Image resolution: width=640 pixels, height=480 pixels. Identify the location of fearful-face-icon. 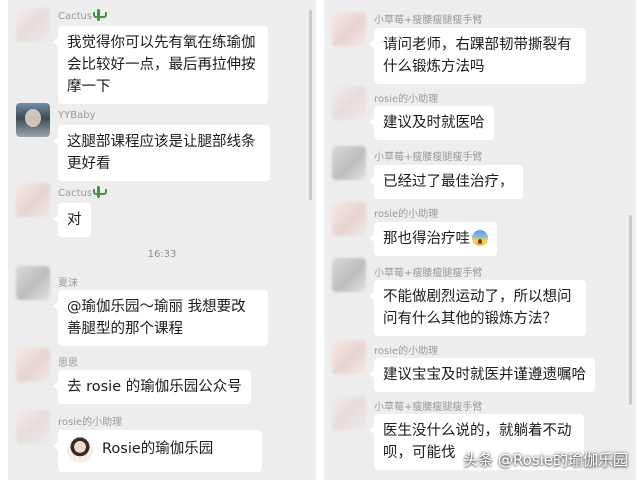
(480, 238).